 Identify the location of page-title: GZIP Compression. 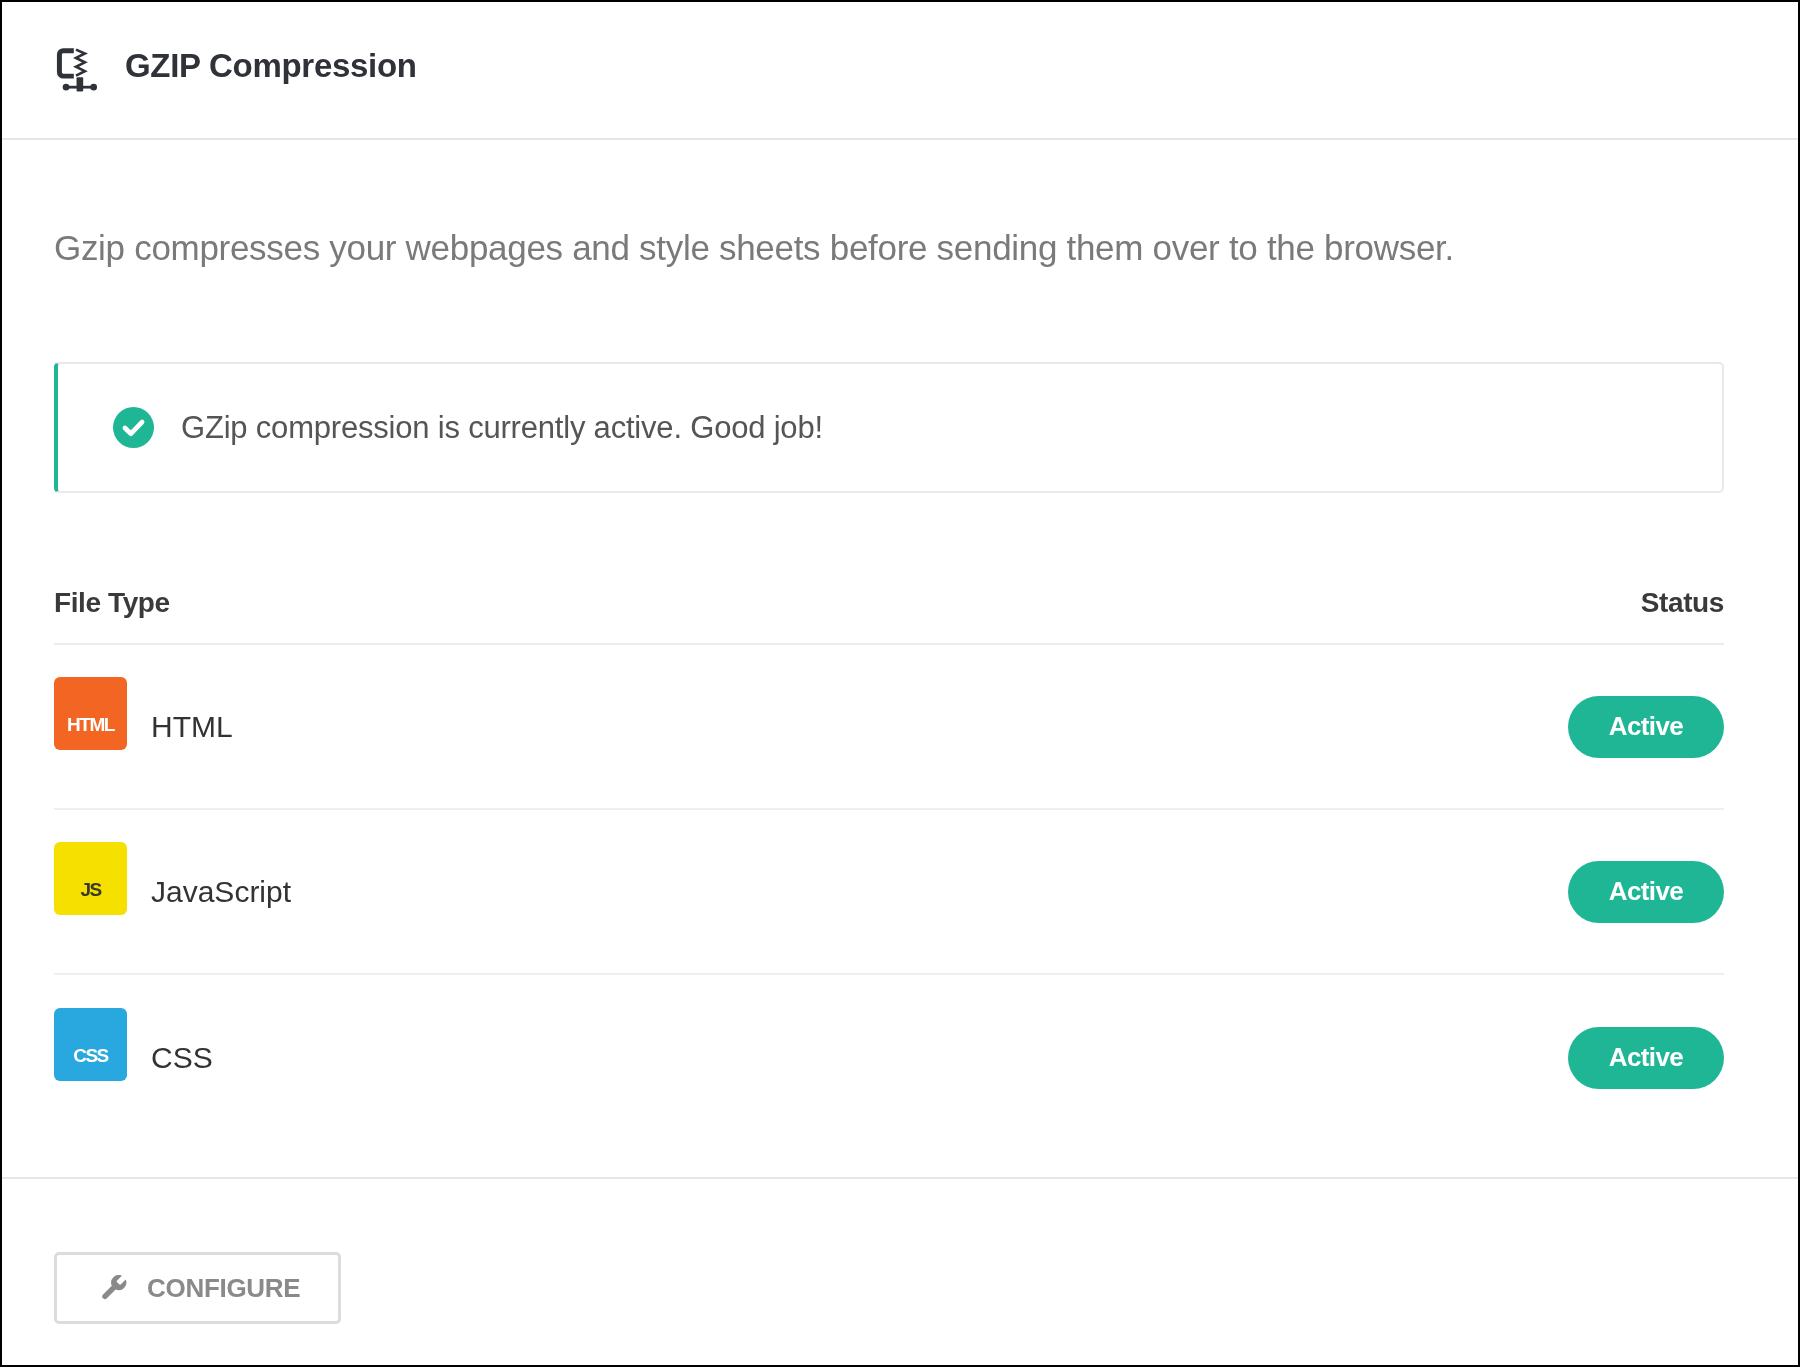
(271, 66).